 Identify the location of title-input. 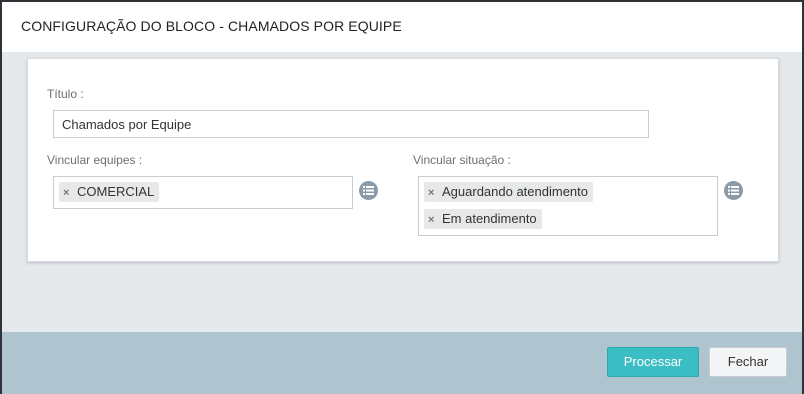
(351, 124).